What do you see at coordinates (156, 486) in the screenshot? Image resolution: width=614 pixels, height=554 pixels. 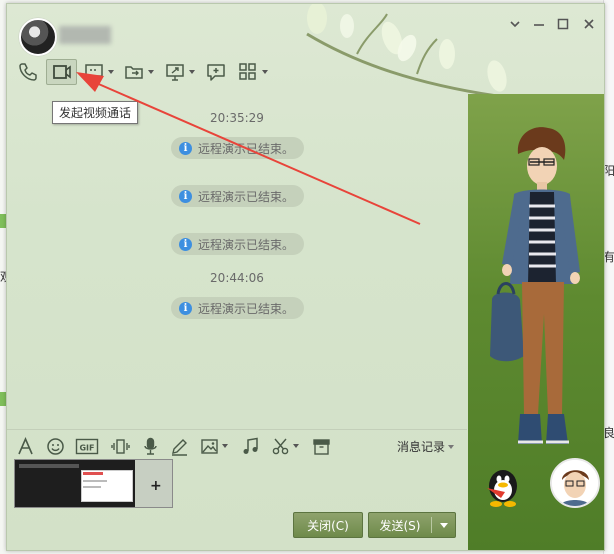 I see `plus-icon: +` at bounding box center [156, 486].